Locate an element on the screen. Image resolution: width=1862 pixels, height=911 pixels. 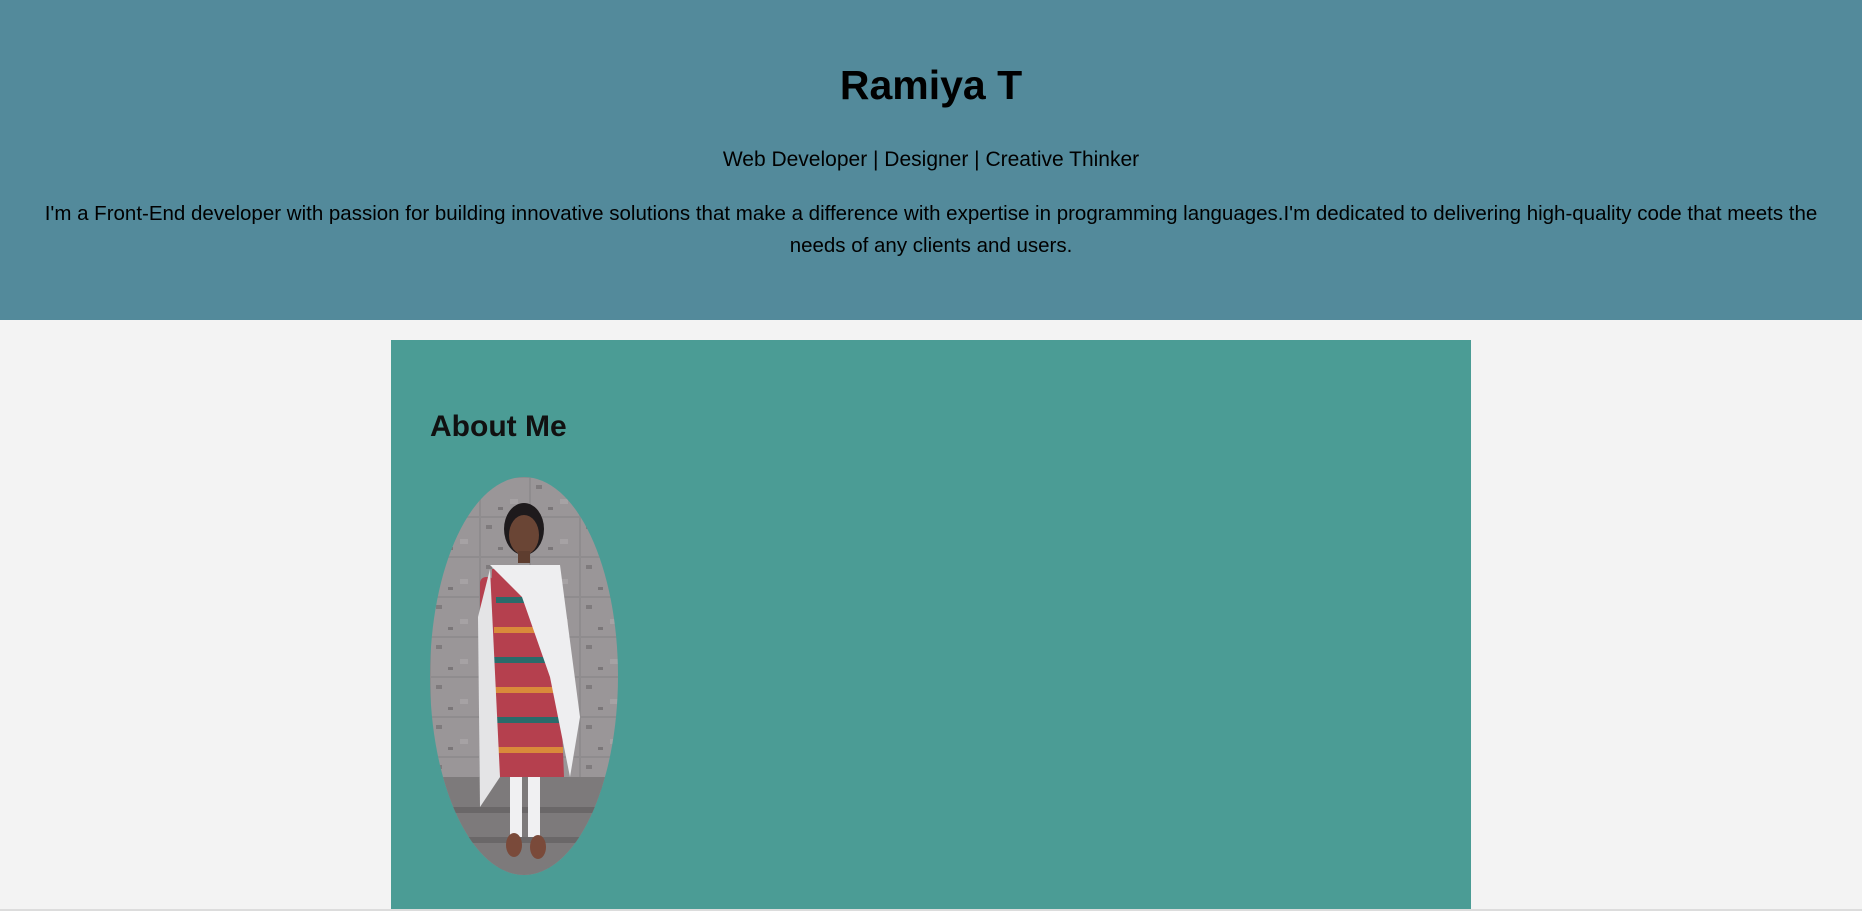
about-heading: About Me is located at coordinates (498, 426).